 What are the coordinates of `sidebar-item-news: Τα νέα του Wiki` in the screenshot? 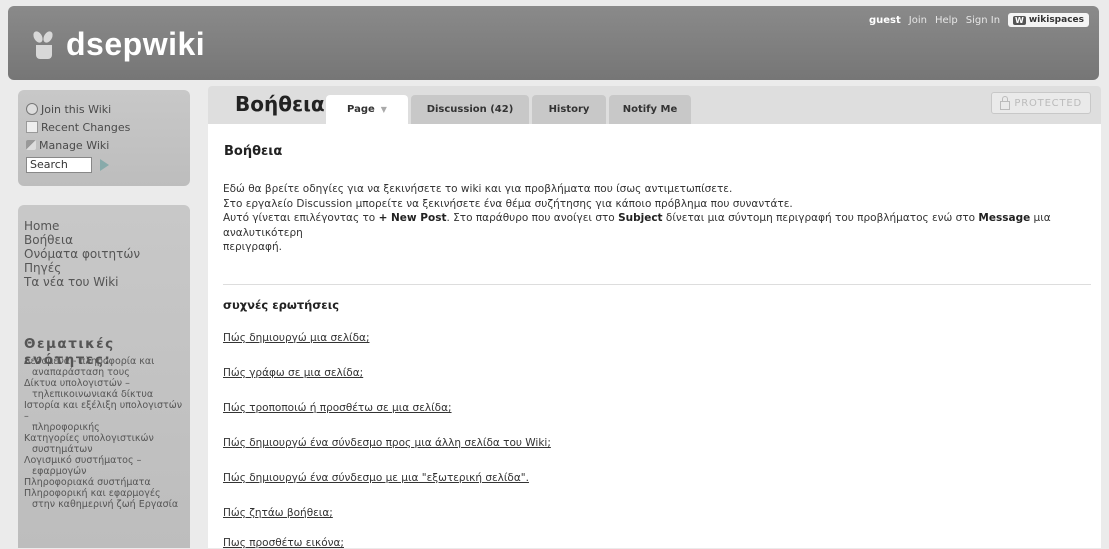 It's located at (82, 282).